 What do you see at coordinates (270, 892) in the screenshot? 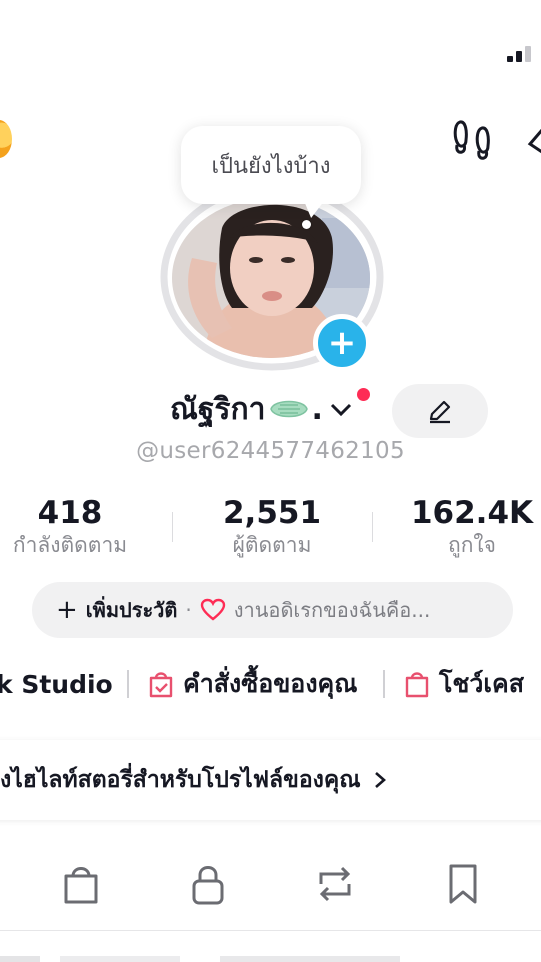
I see `content-tab-bar` at bounding box center [270, 892].